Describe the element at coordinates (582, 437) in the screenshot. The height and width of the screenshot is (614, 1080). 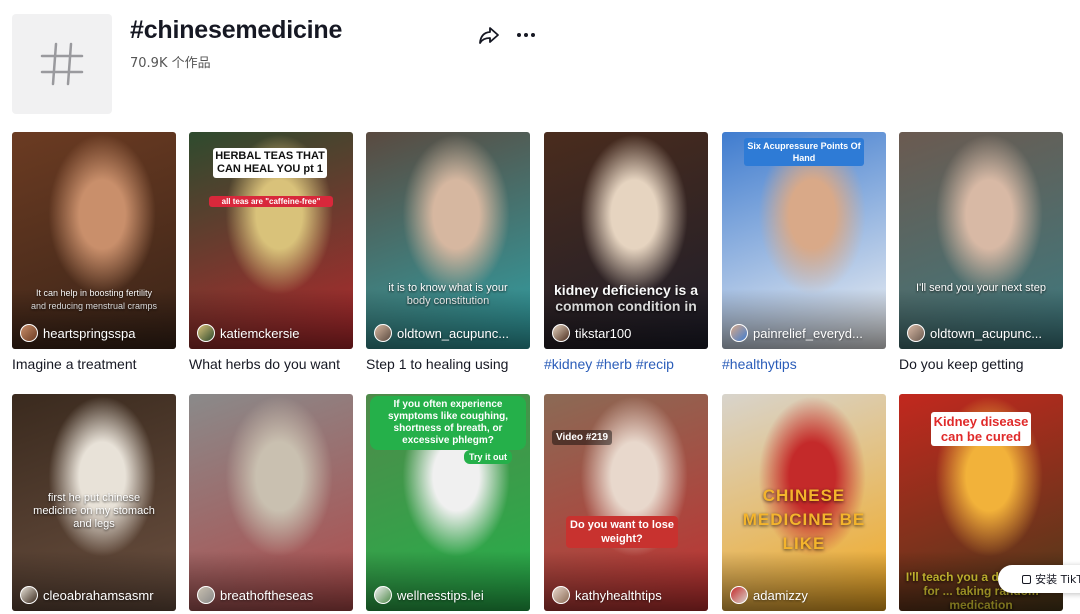
I see `video-caption: Video #219` at that location.